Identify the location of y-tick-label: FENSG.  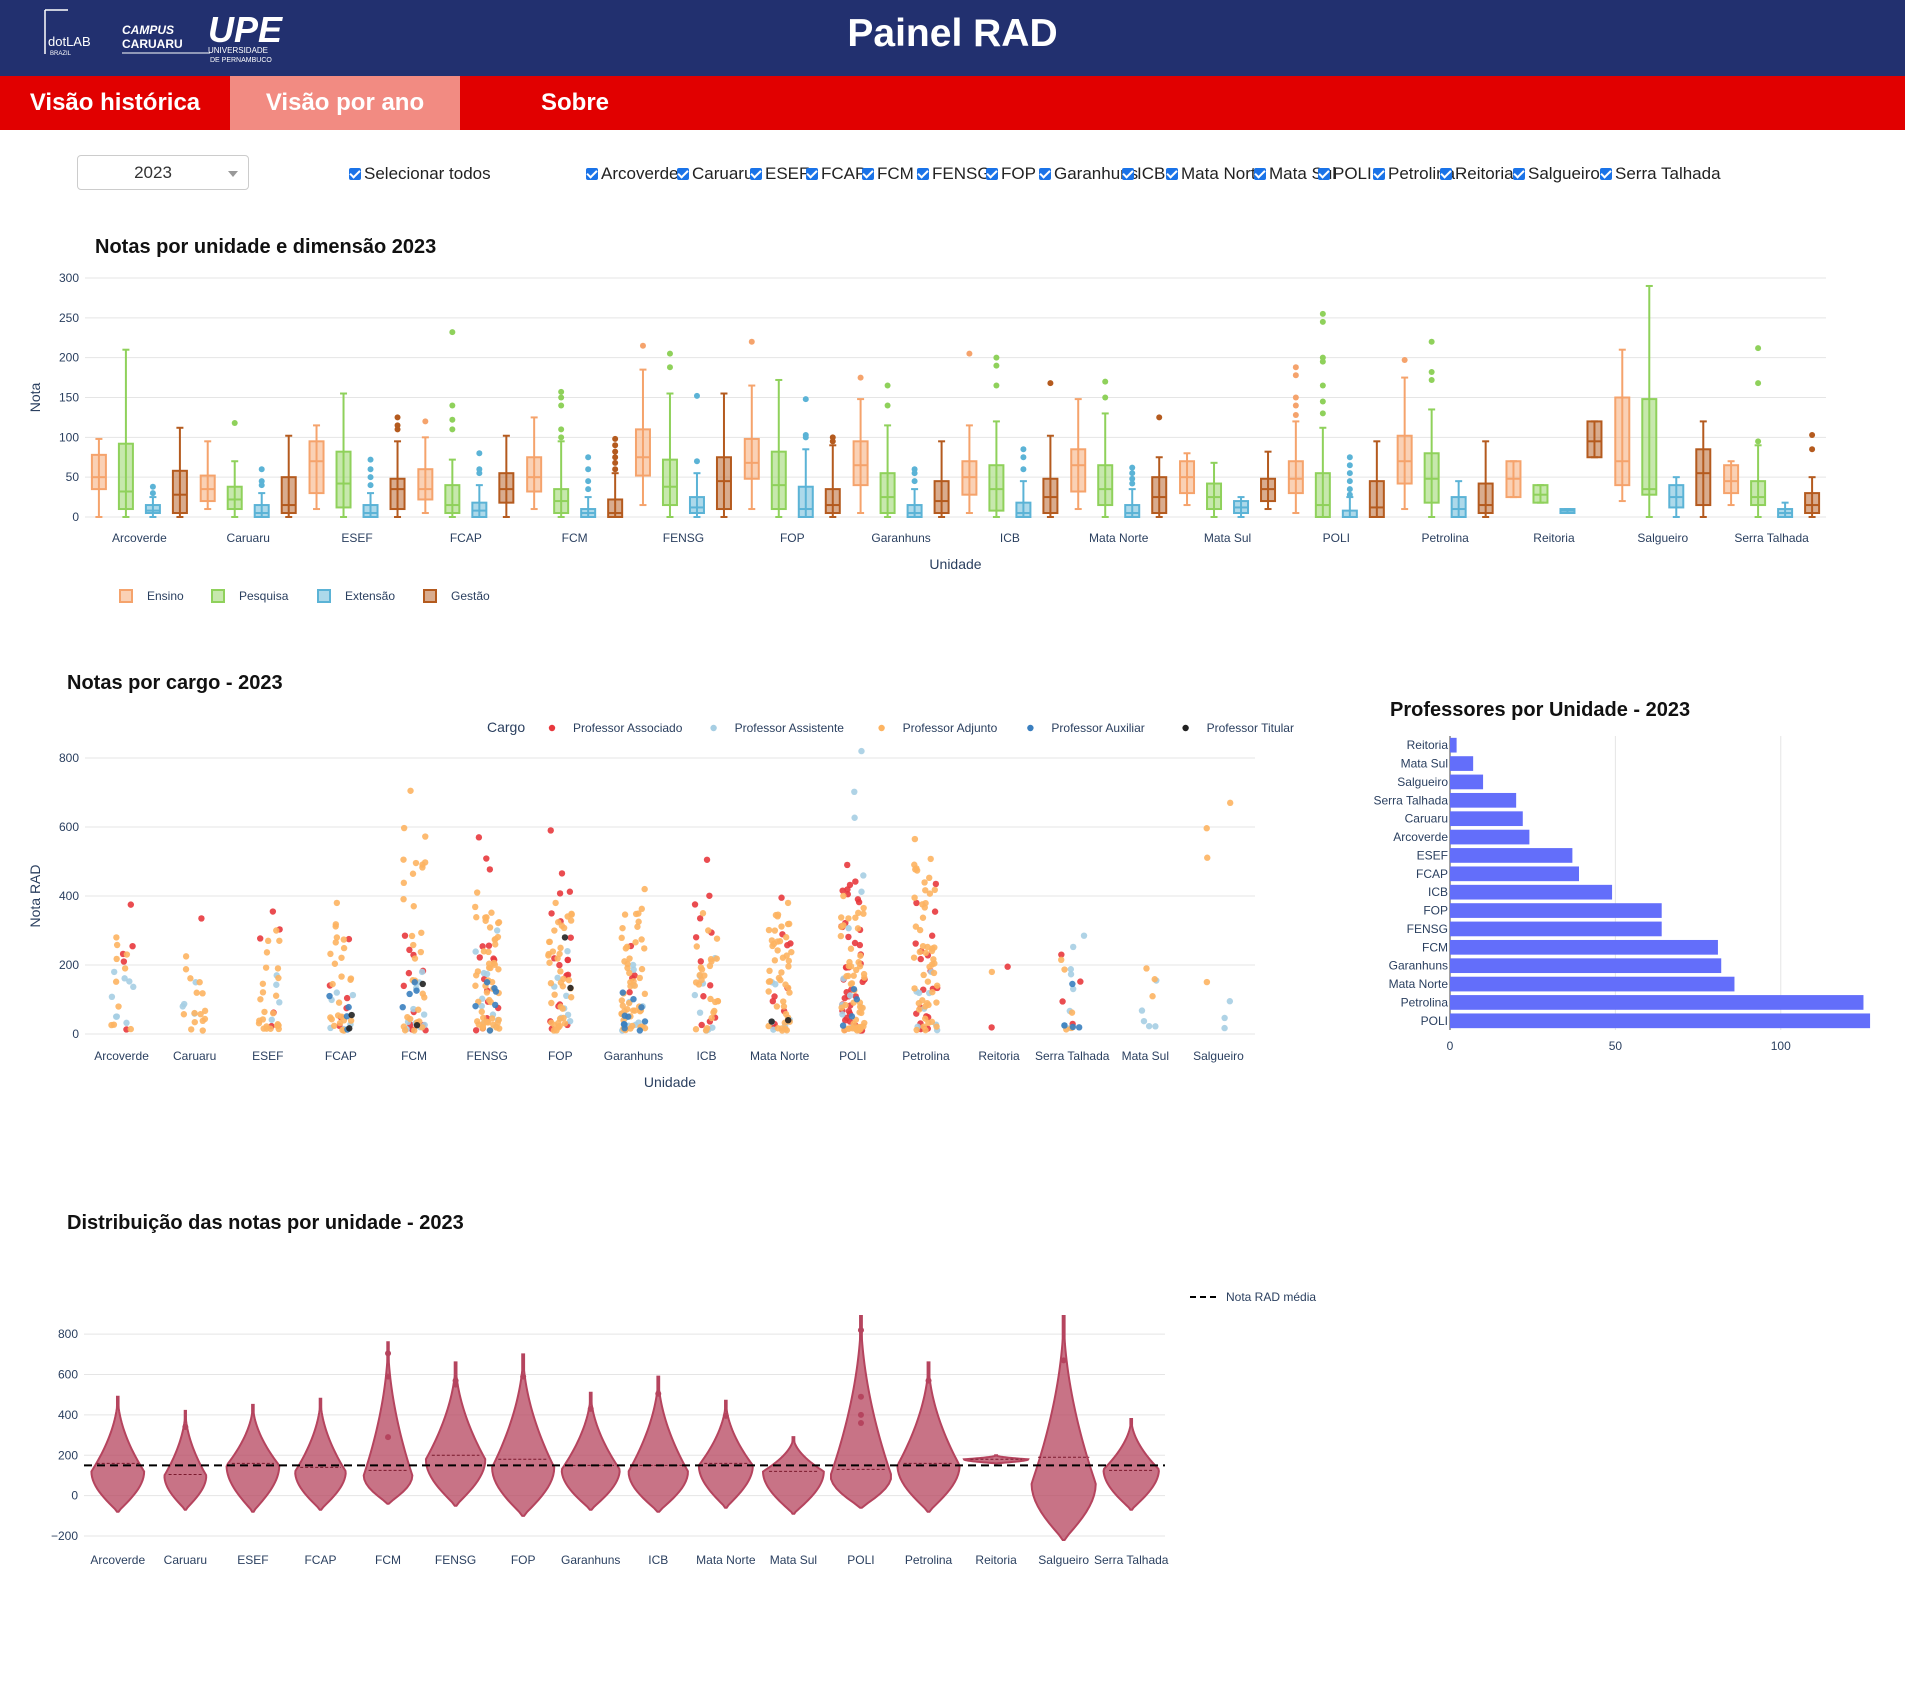
(1427, 929).